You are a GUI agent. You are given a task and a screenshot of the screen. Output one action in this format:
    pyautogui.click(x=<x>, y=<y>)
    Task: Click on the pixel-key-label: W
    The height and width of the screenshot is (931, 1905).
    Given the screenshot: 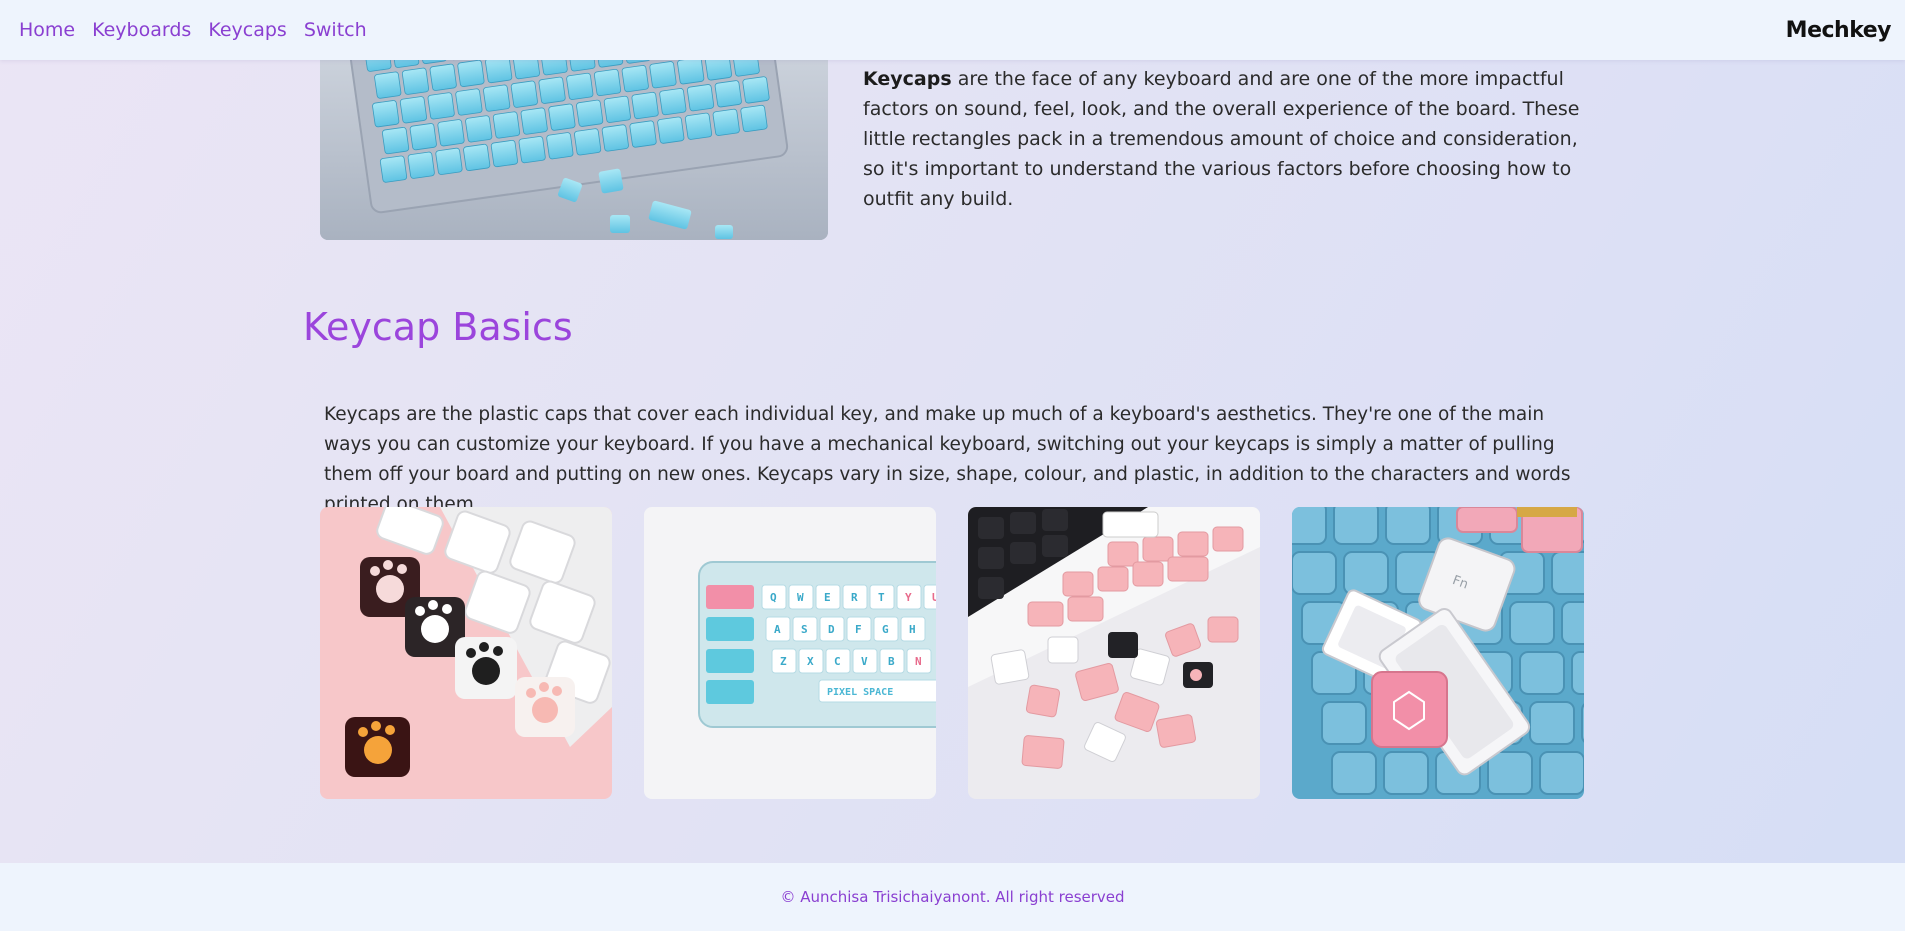 What is the action you would take?
    pyautogui.click(x=800, y=597)
    